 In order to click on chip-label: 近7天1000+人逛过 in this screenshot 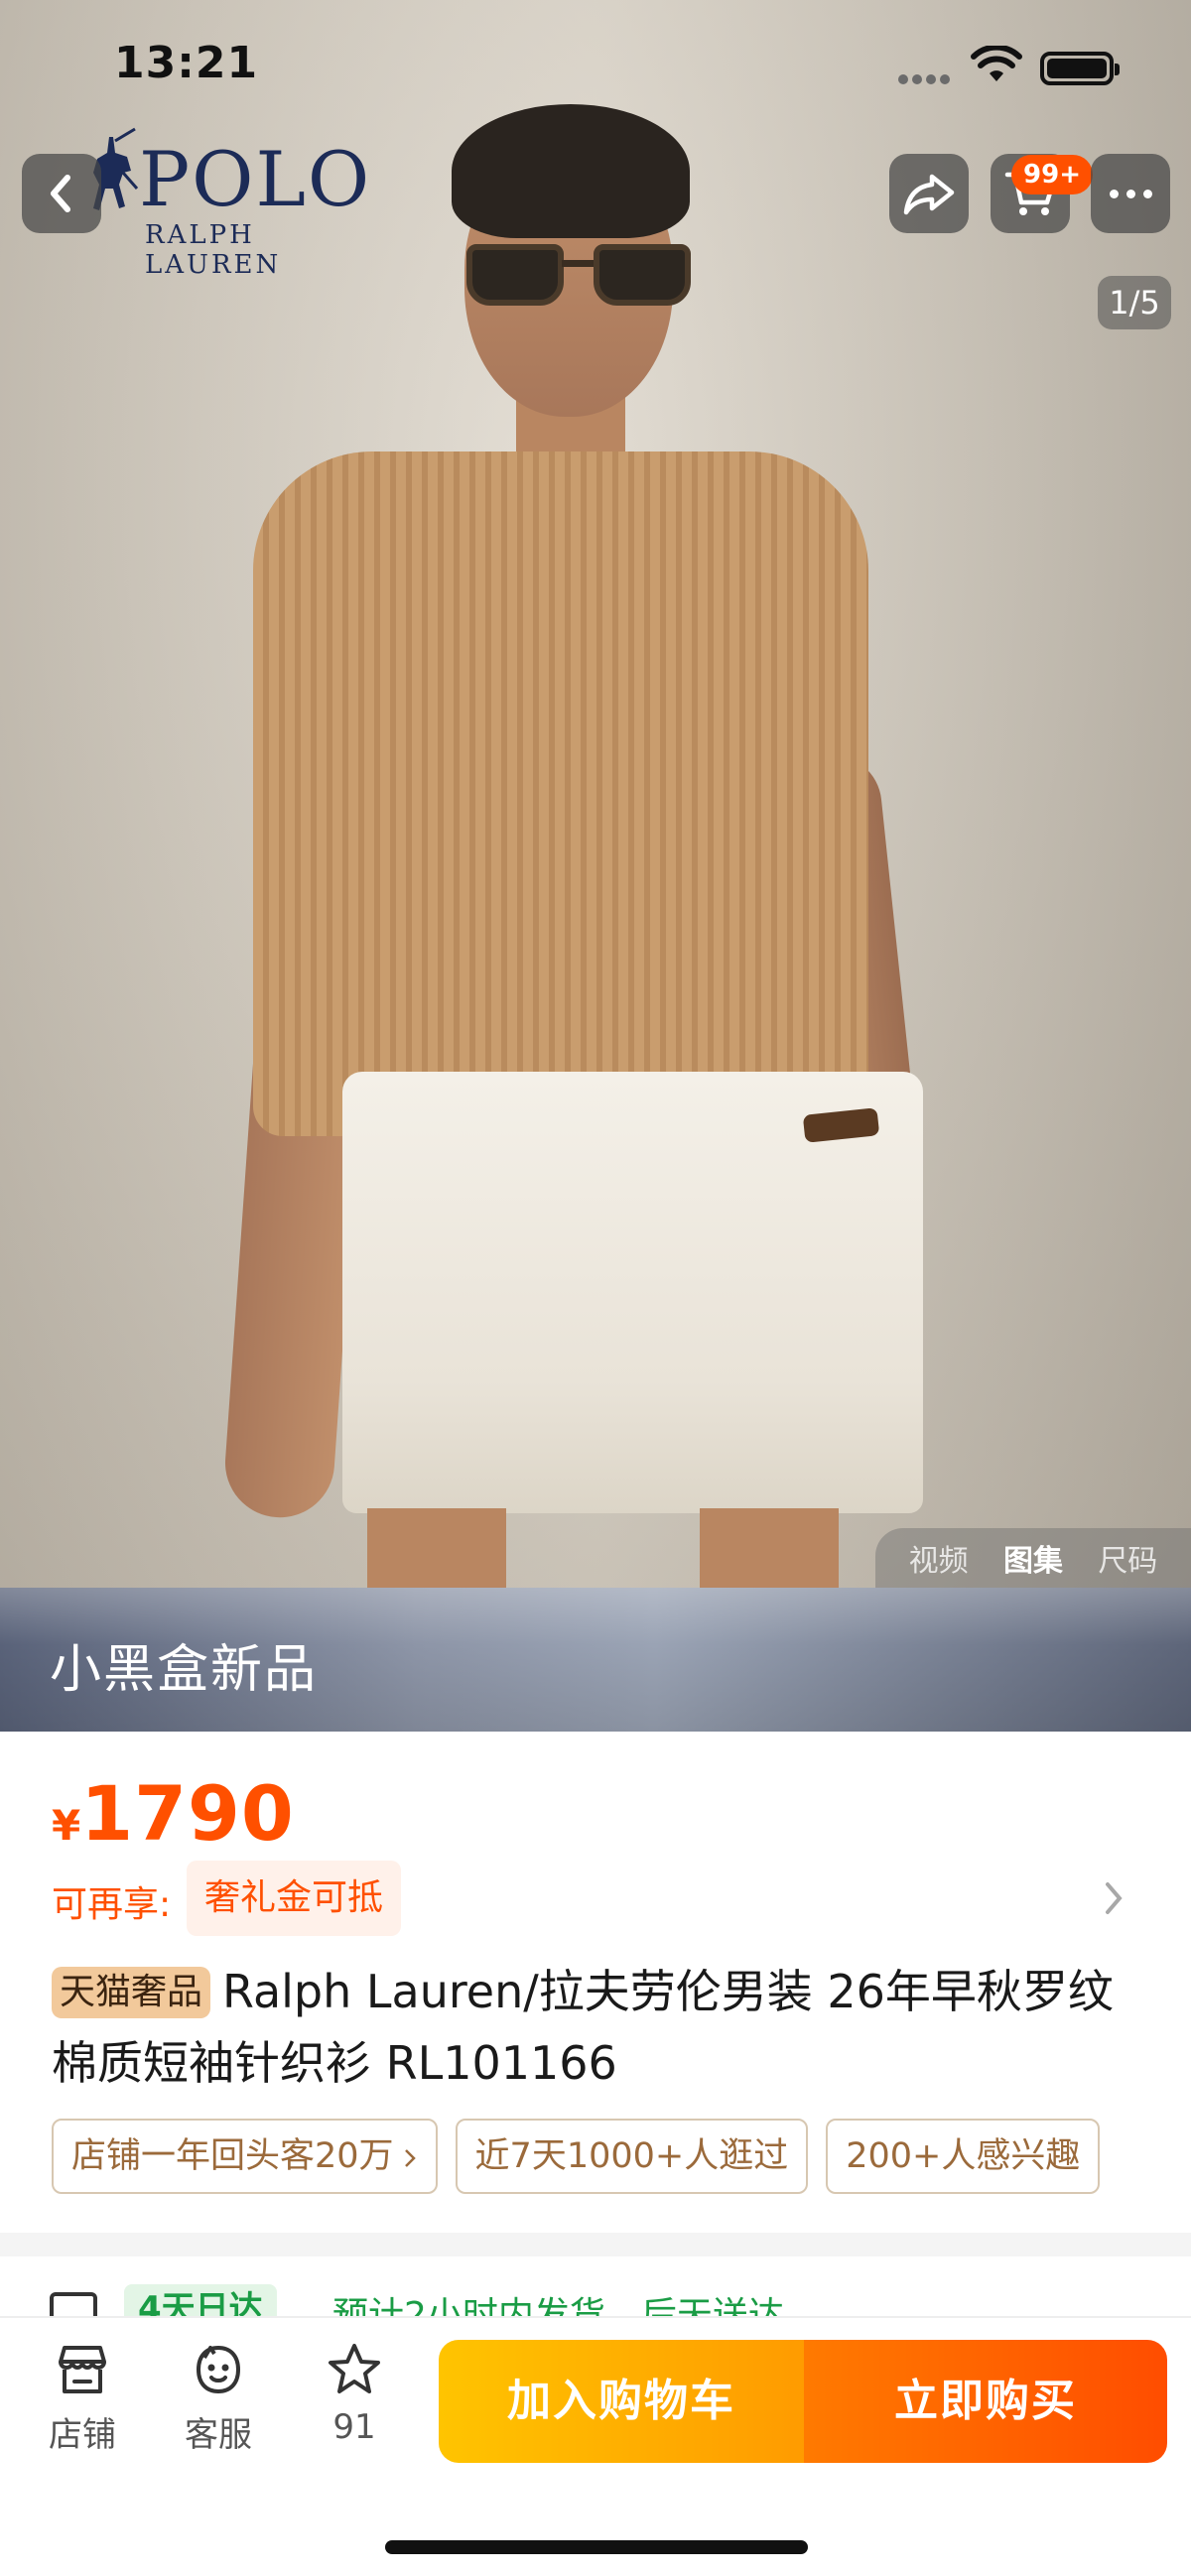, I will do `click(631, 2156)`.